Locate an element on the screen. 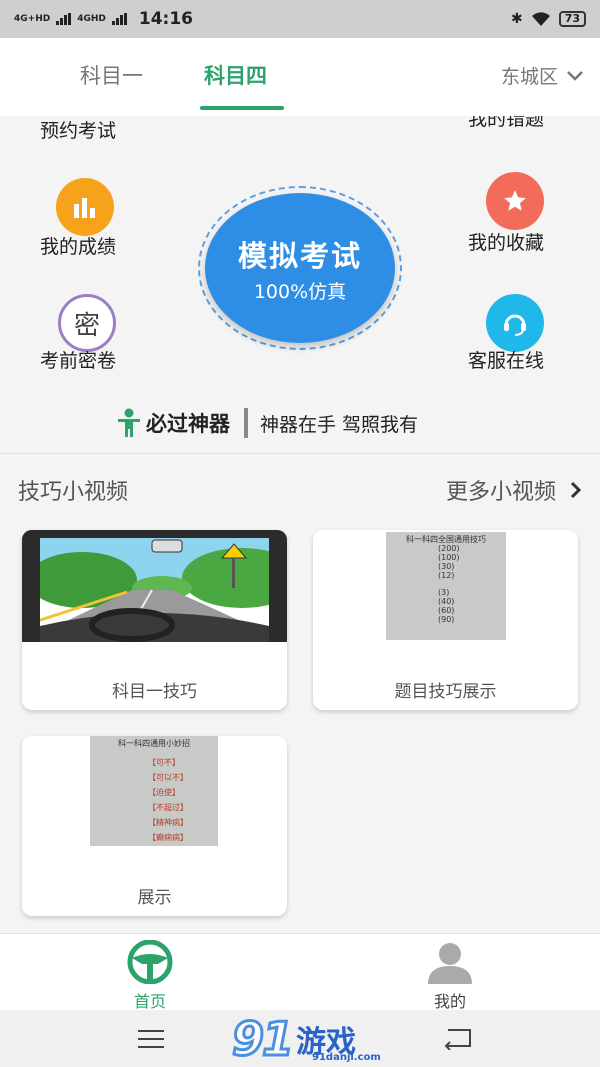  headset-icon is located at coordinates (515, 323).